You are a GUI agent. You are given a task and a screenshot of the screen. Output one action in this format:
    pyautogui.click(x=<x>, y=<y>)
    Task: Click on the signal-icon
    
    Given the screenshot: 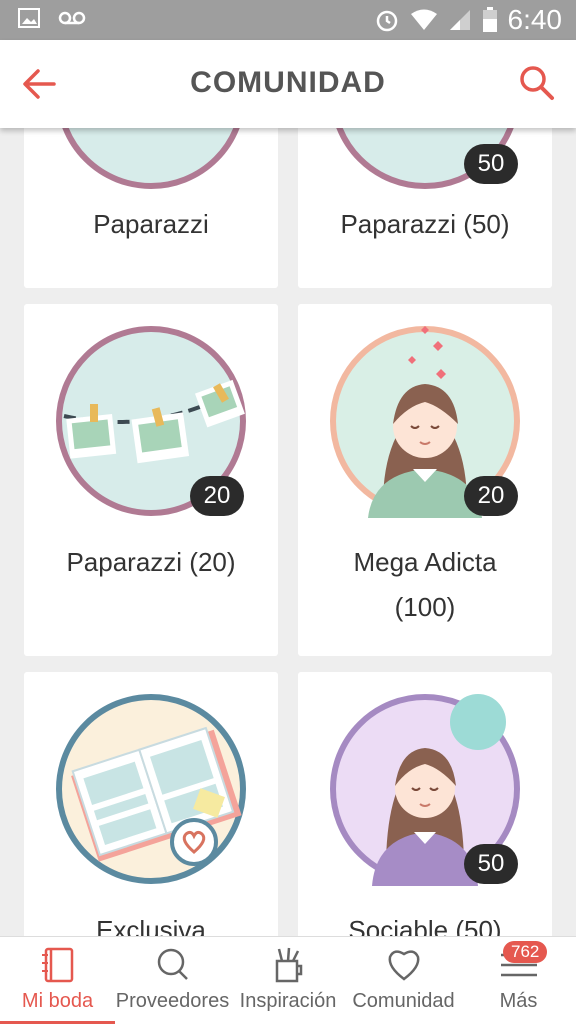 What is the action you would take?
    pyautogui.click(x=459, y=20)
    